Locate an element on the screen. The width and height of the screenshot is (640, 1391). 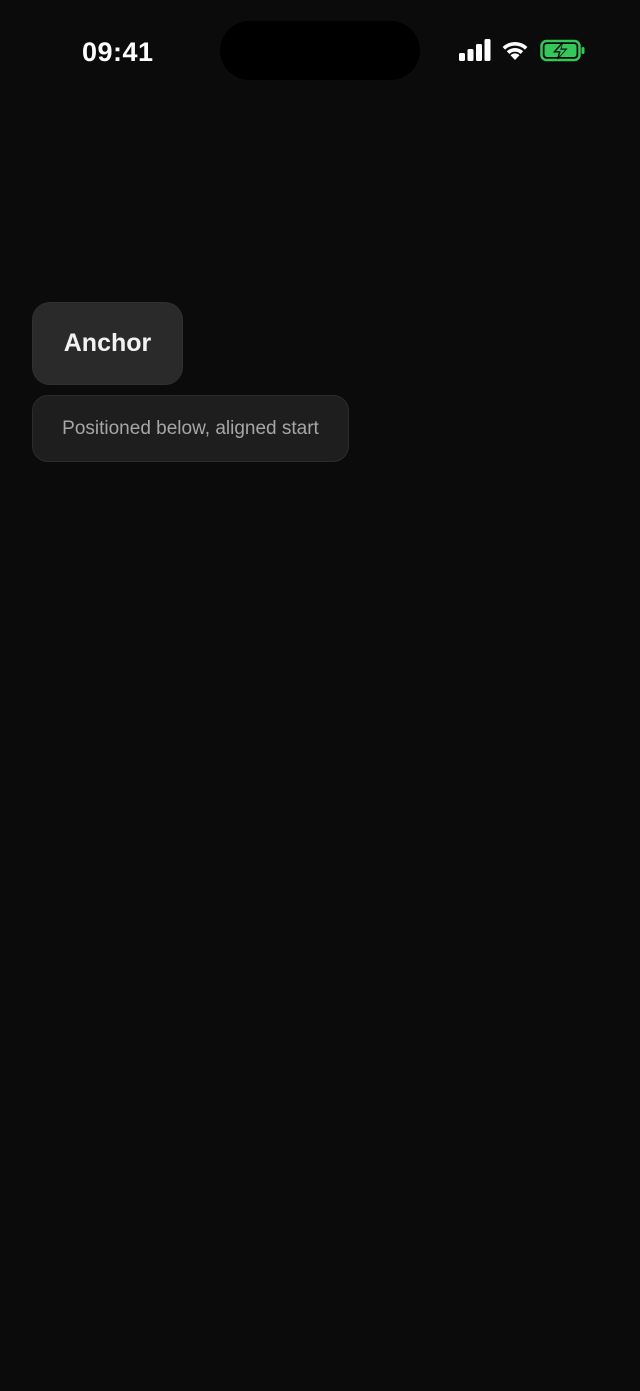
status-icons is located at coordinates (522, 52).